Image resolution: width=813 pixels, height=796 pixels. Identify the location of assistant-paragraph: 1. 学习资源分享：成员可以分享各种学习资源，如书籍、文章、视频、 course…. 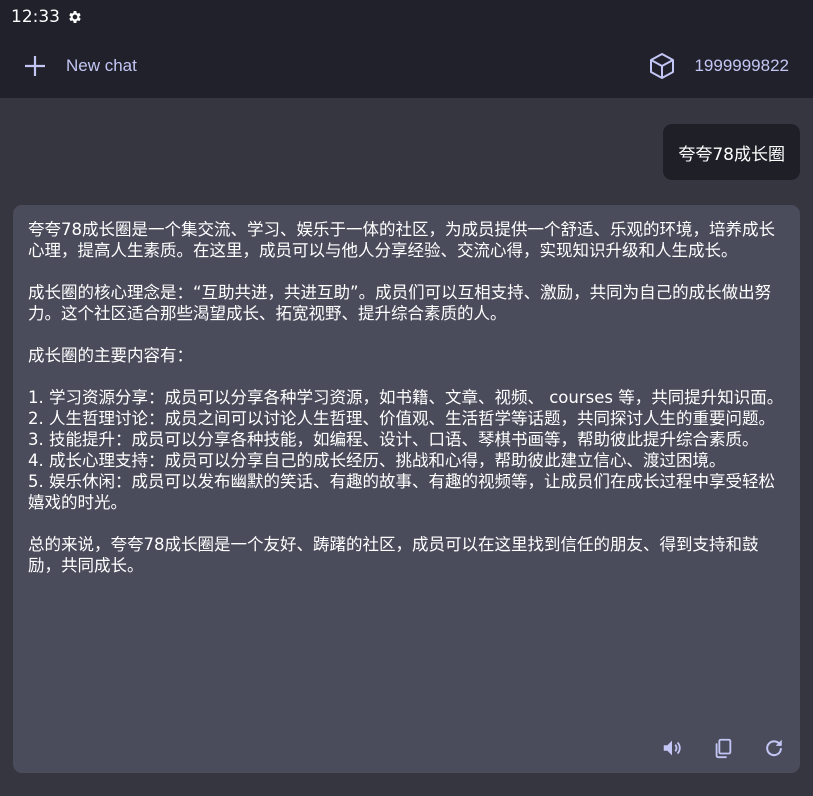
(406, 397).